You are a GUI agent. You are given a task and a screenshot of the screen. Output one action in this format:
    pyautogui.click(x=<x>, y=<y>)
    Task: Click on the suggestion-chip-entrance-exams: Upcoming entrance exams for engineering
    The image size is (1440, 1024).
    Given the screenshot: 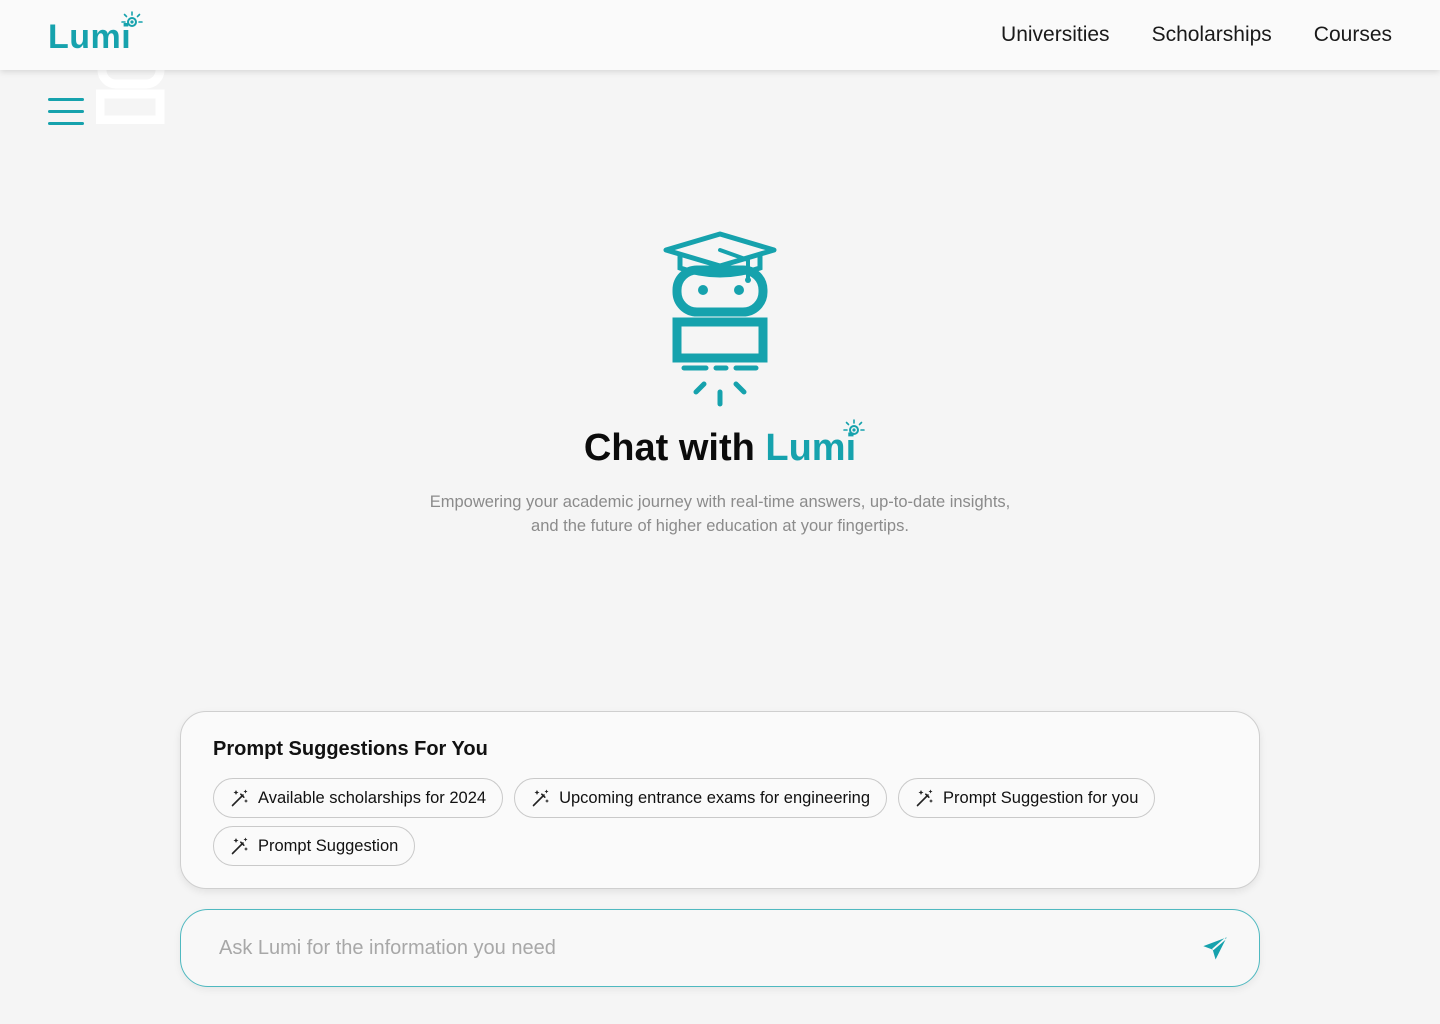 What is the action you would take?
    pyautogui.click(x=701, y=798)
    